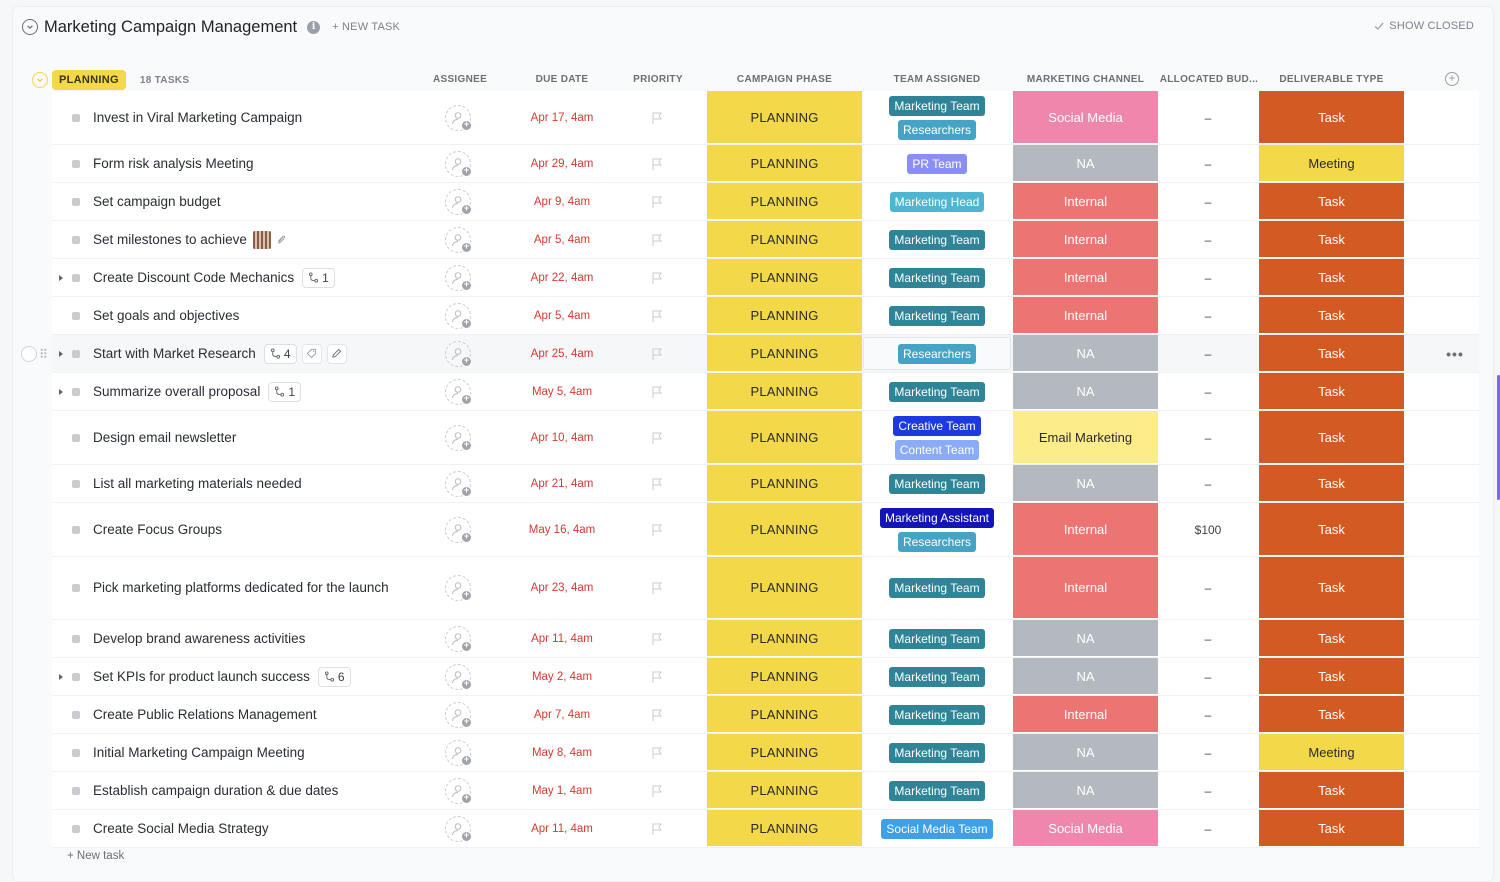  Describe the element at coordinates (562, 277) in the screenshot. I see `due-date: Apr 22, 4am` at that location.